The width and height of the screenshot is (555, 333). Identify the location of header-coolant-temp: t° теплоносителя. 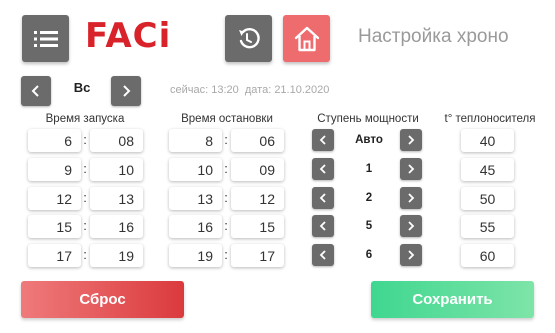
(490, 119).